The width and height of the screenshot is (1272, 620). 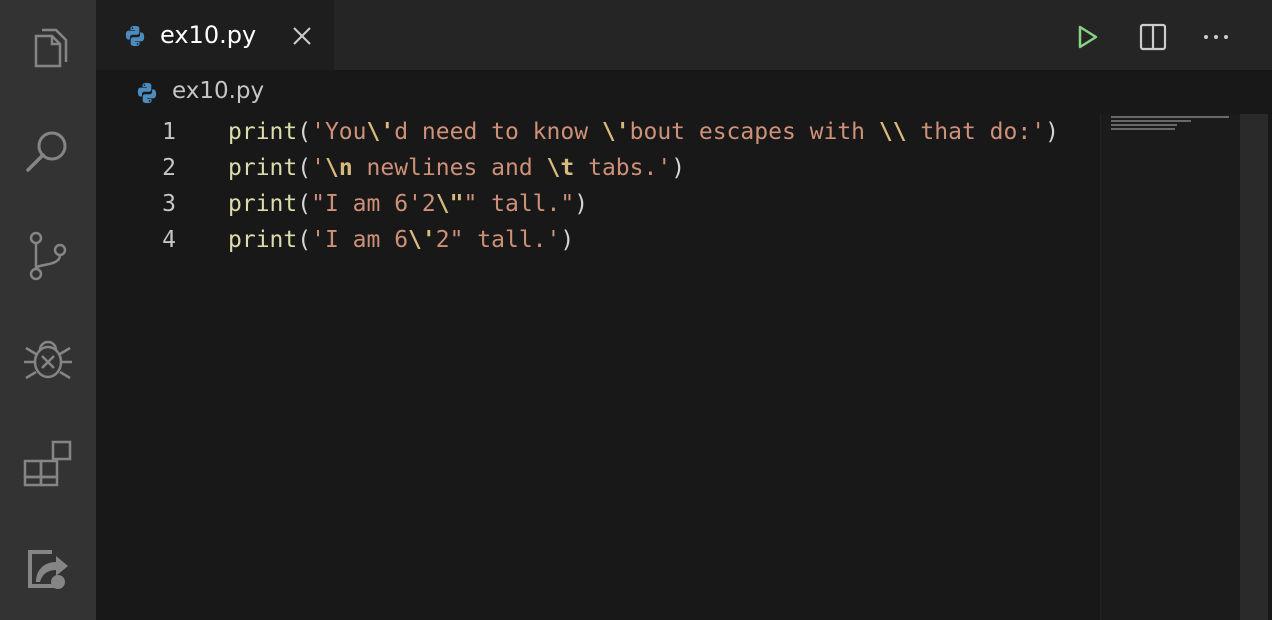 I want to click on code-text: print('I am 6\'2" tall.'), so click(x=401, y=240).